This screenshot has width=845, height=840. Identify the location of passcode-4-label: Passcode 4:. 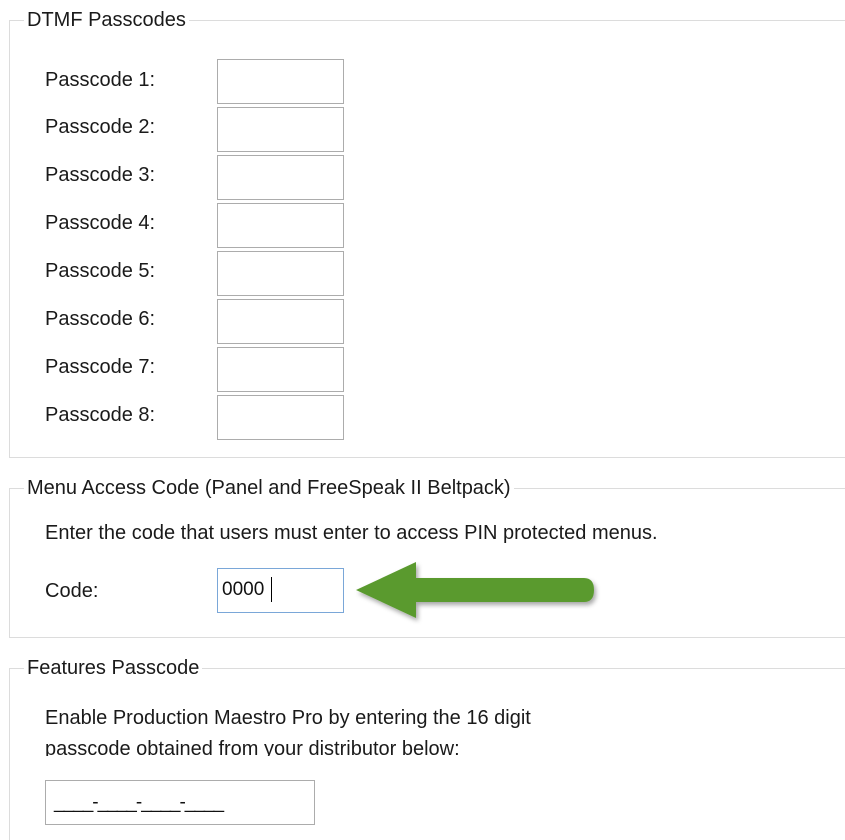
(100, 223).